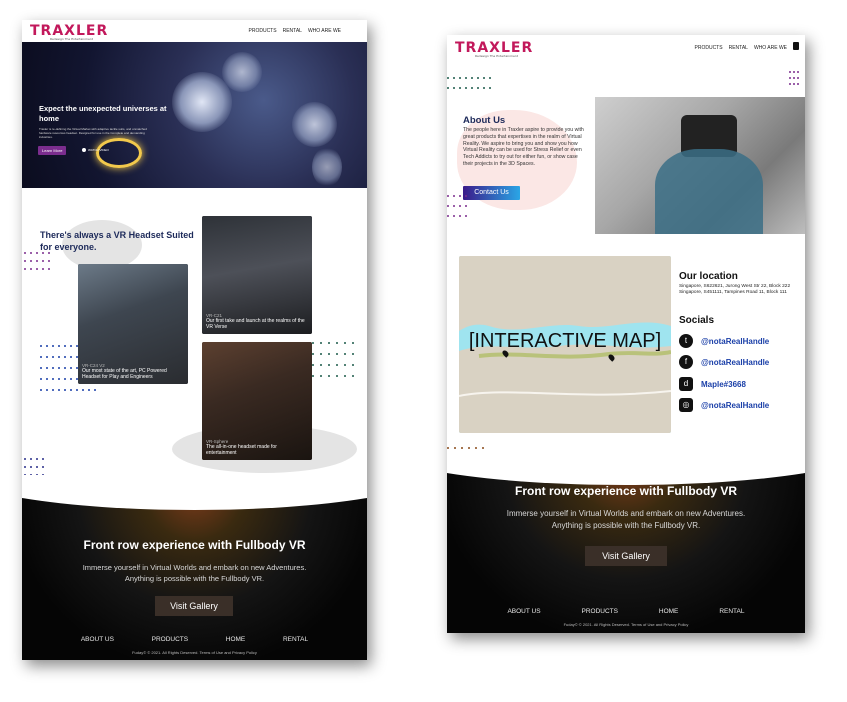  What do you see at coordinates (52, 150) in the screenshot?
I see `learn-more-button: Learn More` at bounding box center [52, 150].